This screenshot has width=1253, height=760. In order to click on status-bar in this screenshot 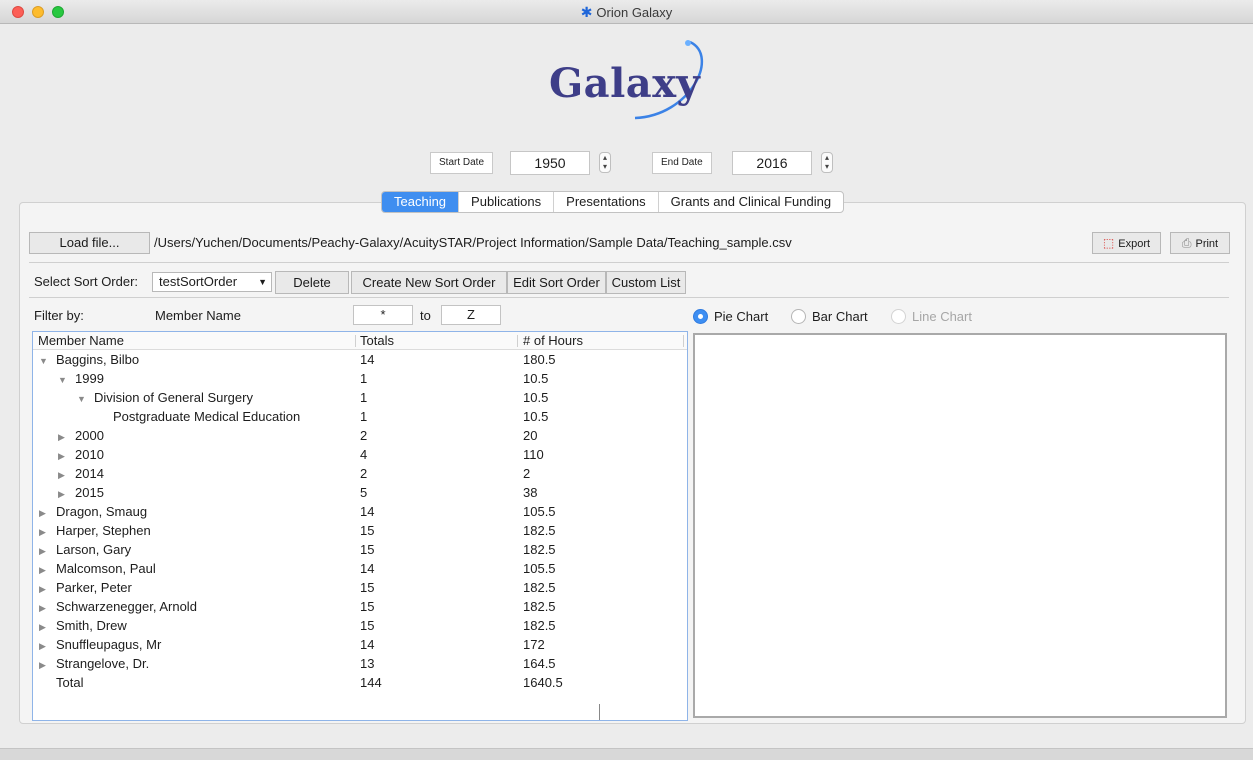, I will do `click(626, 754)`.